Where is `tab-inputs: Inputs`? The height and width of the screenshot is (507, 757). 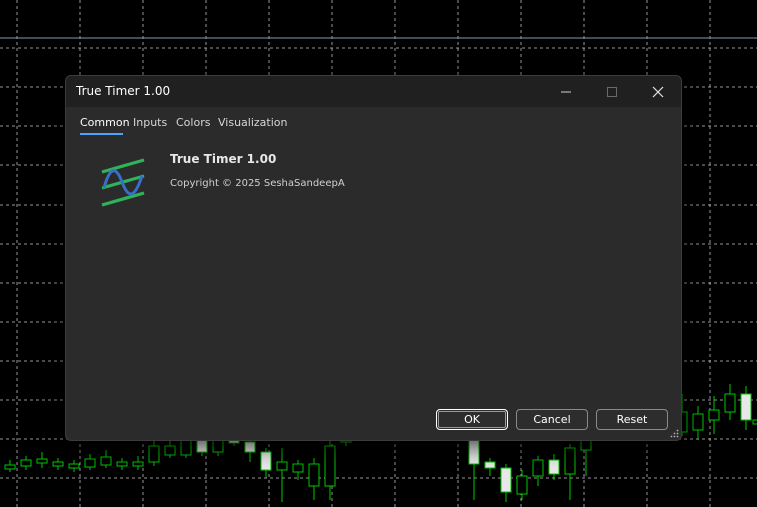
tab-inputs: Inputs is located at coordinates (150, 122).